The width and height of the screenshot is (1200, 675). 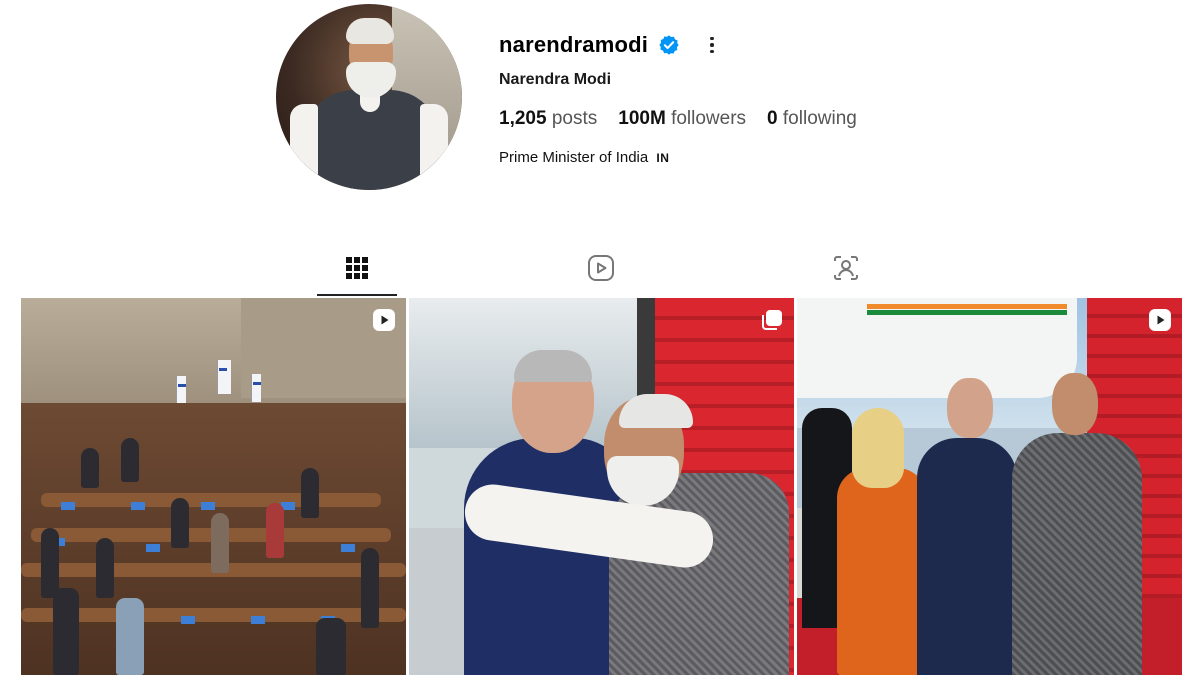 I want to click on followers-count: 100M, so click(x=642, y=118).